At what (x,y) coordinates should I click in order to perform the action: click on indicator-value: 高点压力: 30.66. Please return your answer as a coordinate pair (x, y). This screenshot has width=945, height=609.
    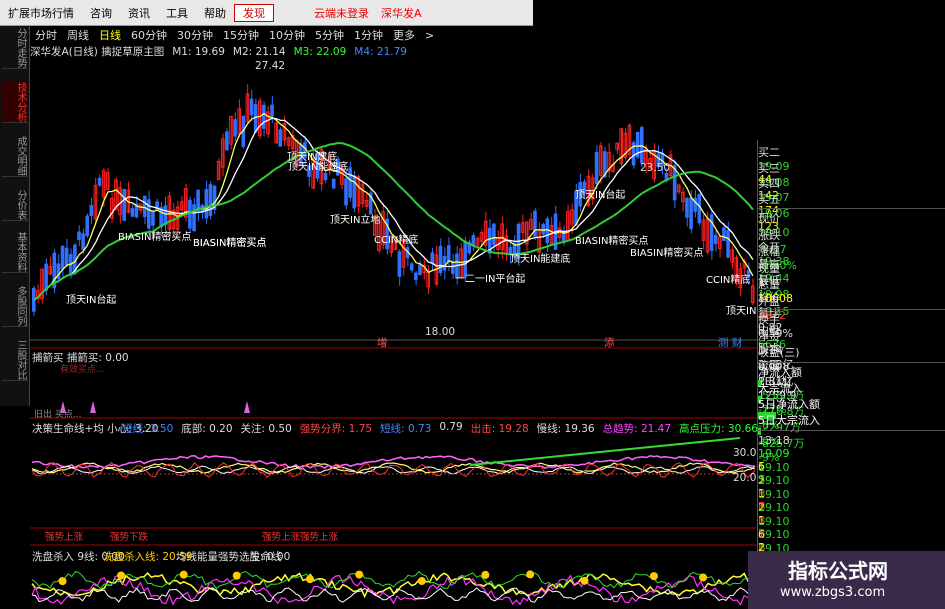
    Looking at the image, I should click on (718, 429).